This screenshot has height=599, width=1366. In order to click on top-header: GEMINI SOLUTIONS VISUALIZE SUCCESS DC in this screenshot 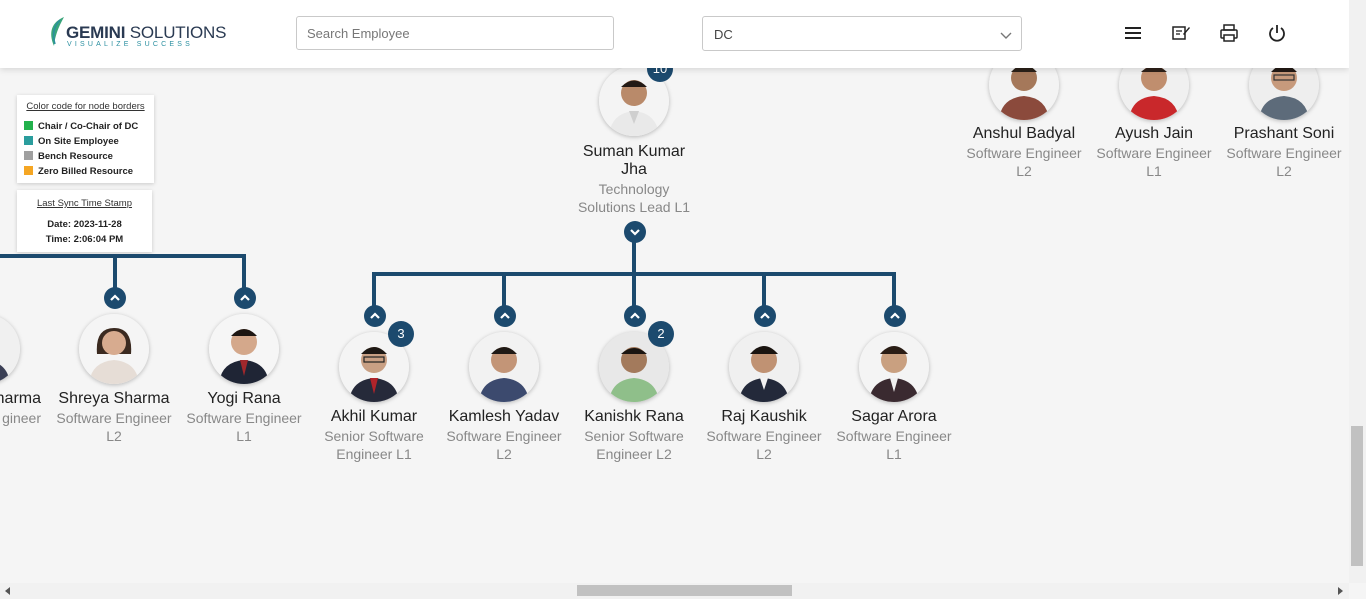, I will do `click(674, 34)`.